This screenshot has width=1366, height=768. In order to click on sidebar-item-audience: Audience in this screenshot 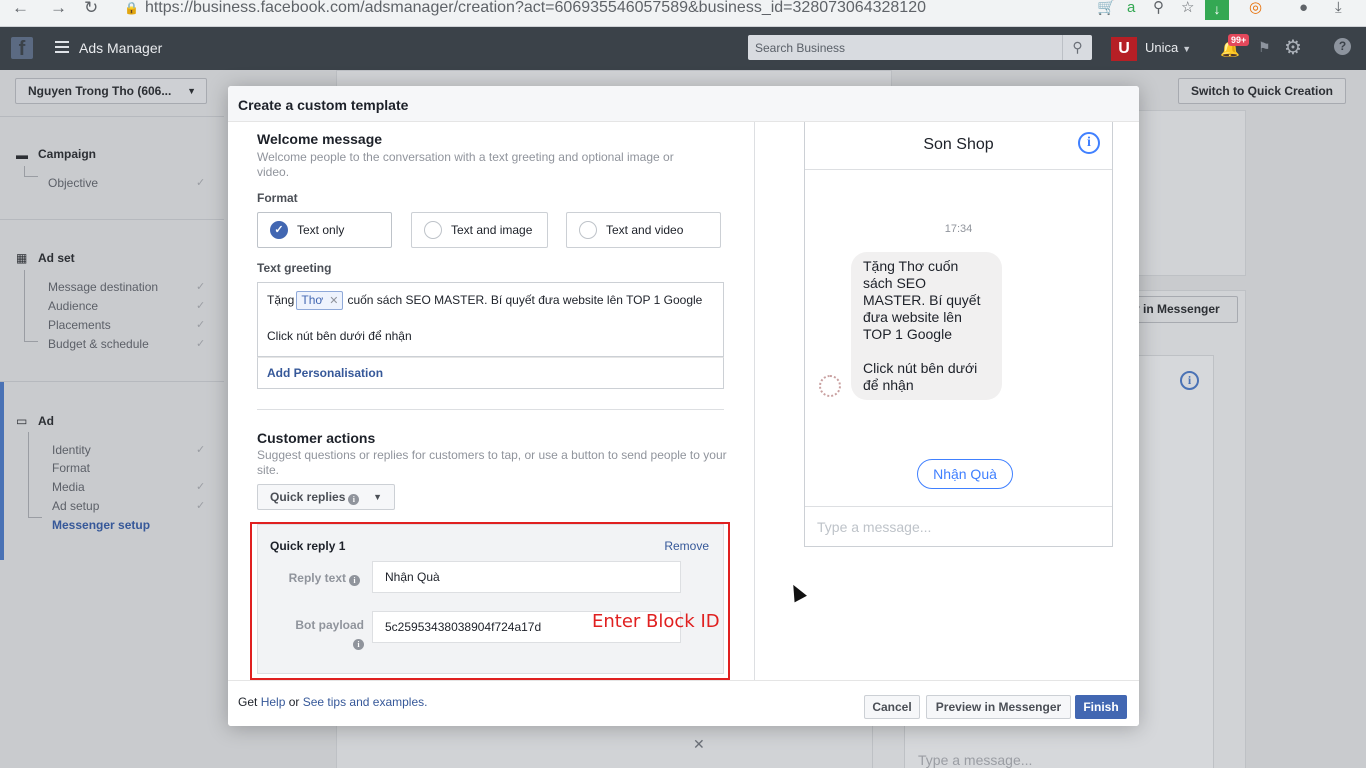, I will do `click(73, 306)`.